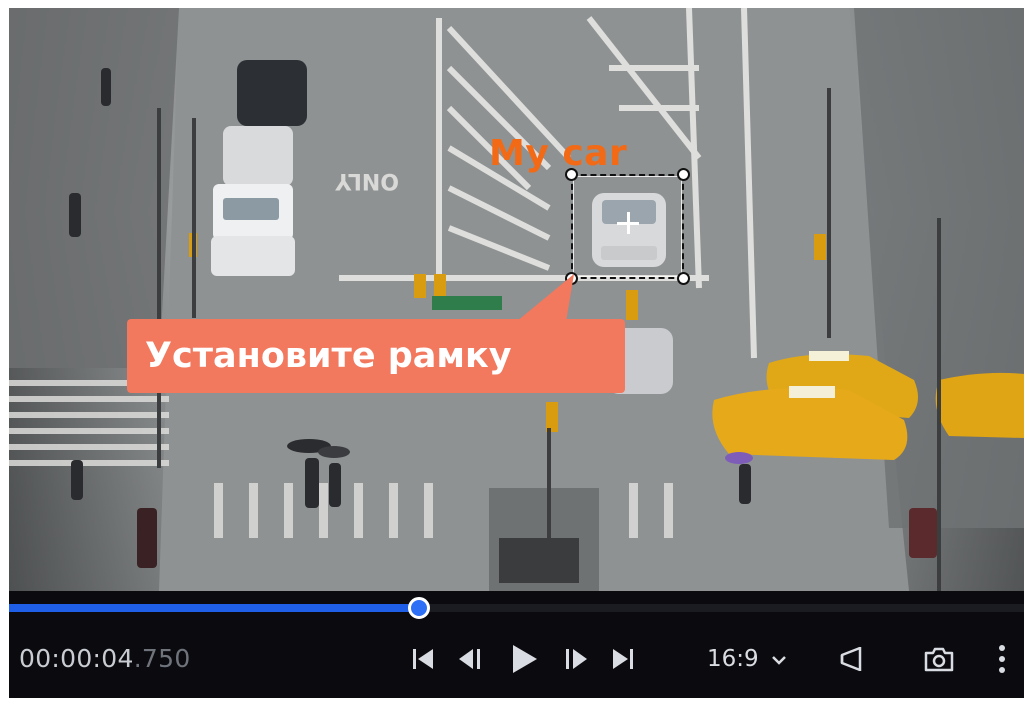  I want to click on skip-to-start-icon, so click(423, 659).